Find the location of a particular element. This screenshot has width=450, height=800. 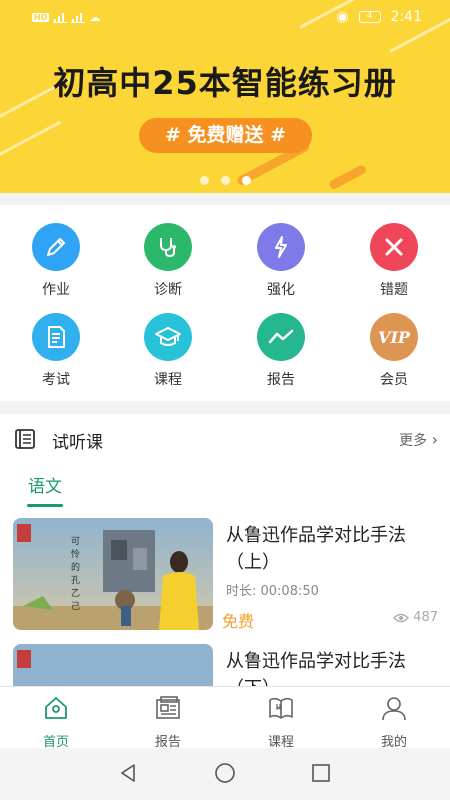

back-icon is located at coordinates (128, 773).